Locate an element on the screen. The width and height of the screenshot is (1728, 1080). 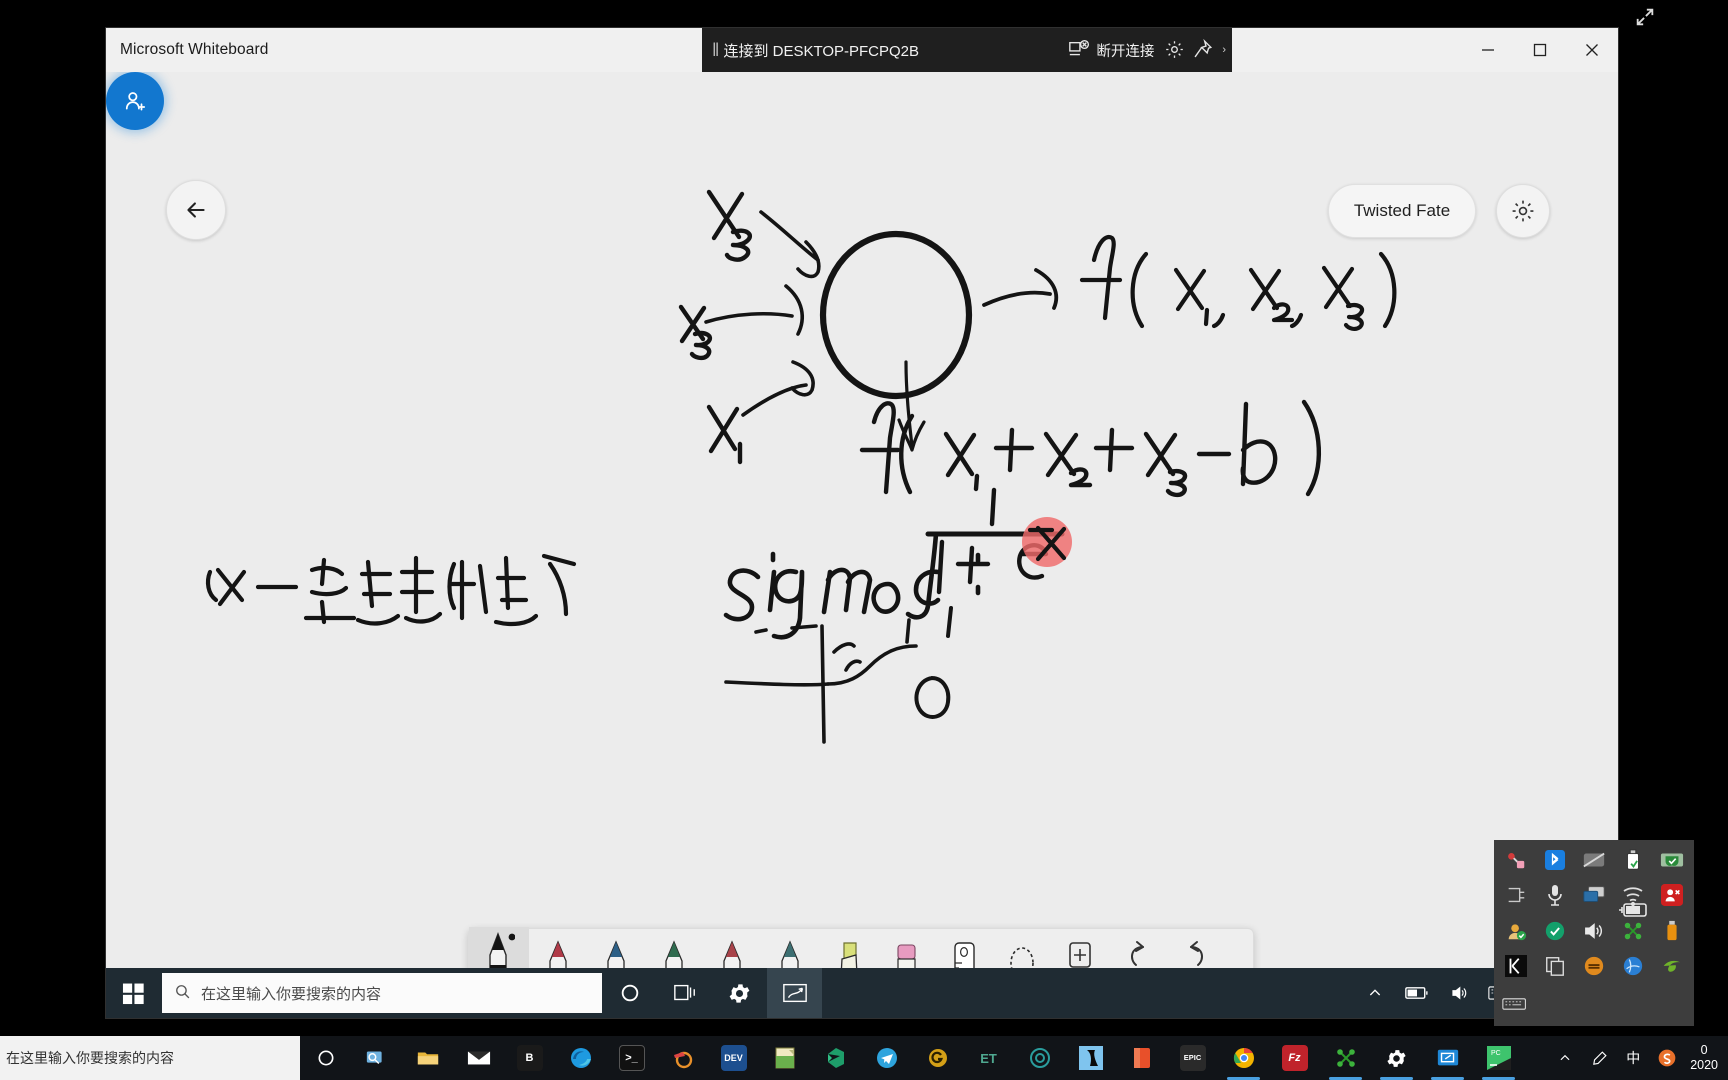
host-item-chrome is located at coordinates (1243, 1058).